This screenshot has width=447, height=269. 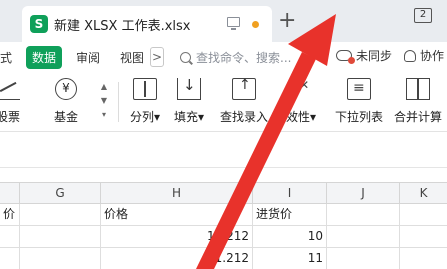 What do you see at coordinates (363, 193) in the screenshot?
I see `column-header-j: J` at bounding box center [363, 193].